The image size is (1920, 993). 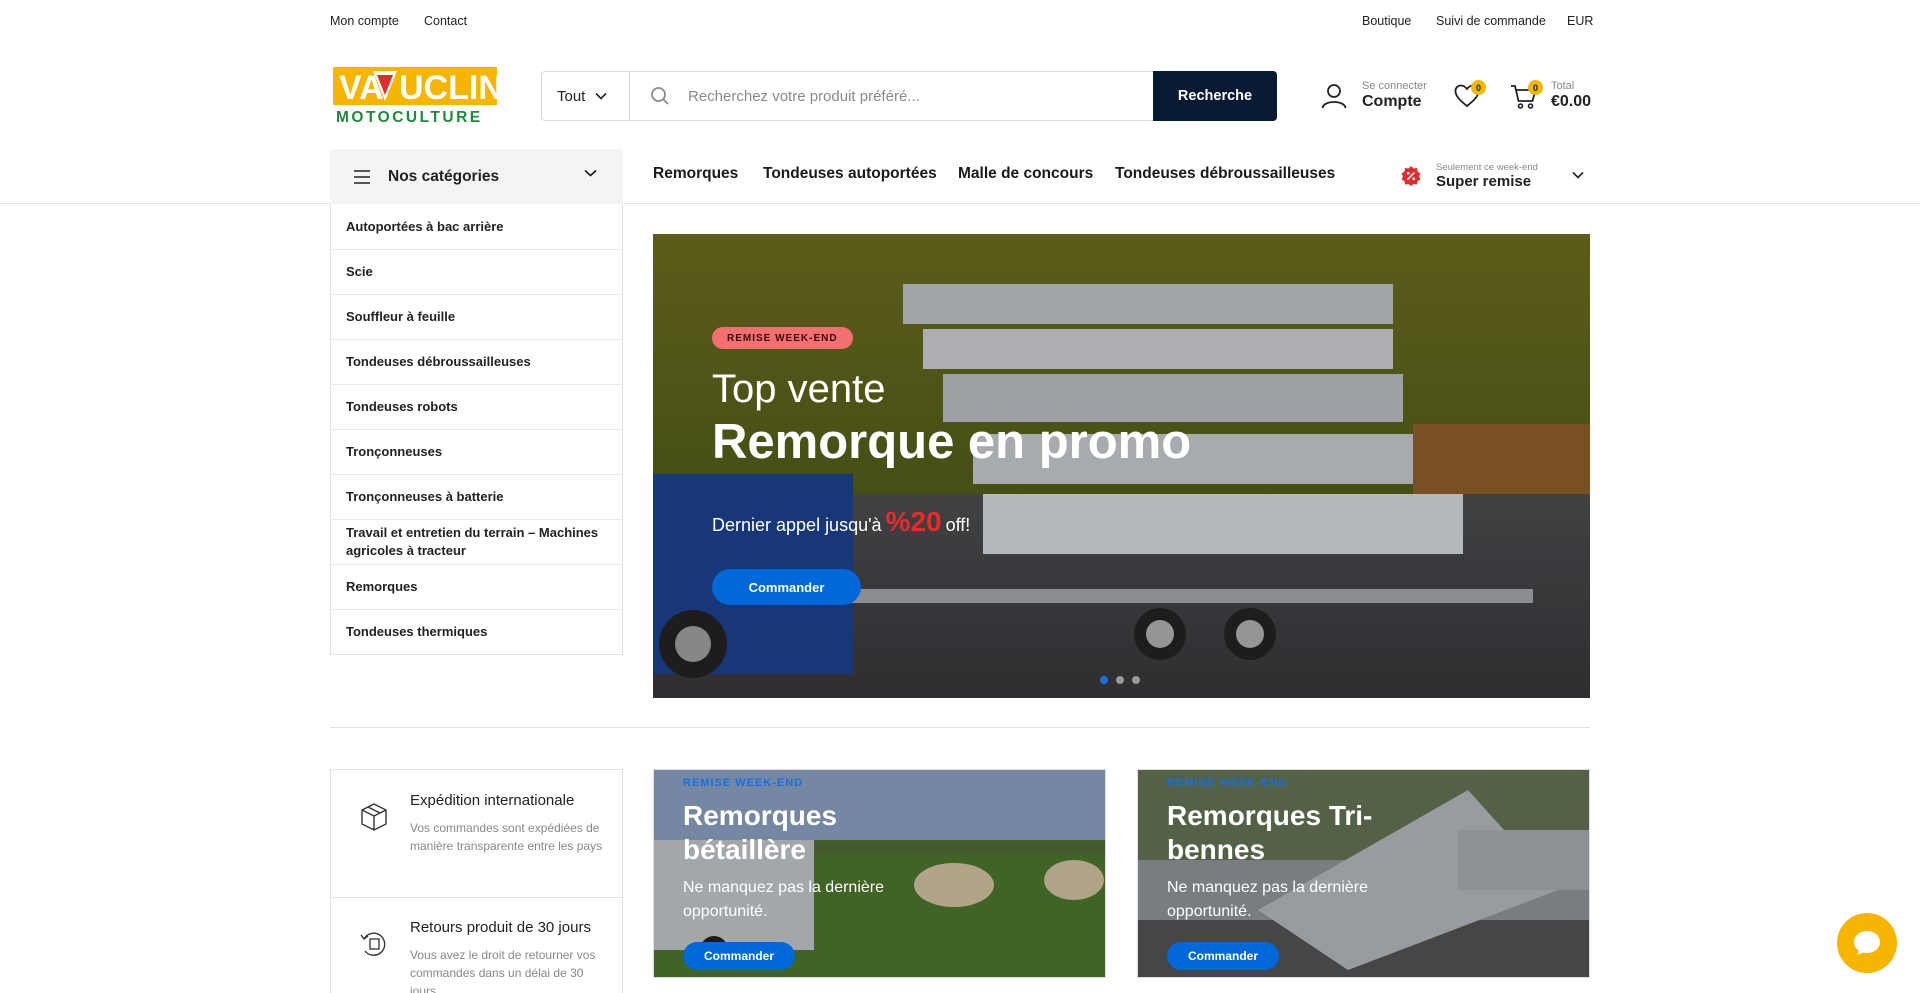 I want to click on chat-widget-button, so click(x=1867, y=943).